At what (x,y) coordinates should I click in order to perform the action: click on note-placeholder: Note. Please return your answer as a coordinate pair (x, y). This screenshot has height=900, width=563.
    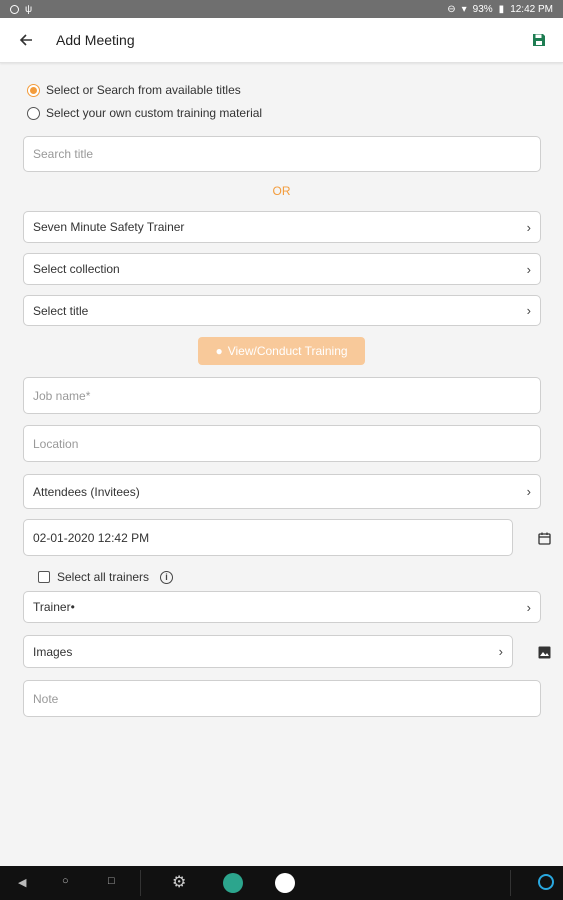
    Looking at the image, I should click on (46, 698).